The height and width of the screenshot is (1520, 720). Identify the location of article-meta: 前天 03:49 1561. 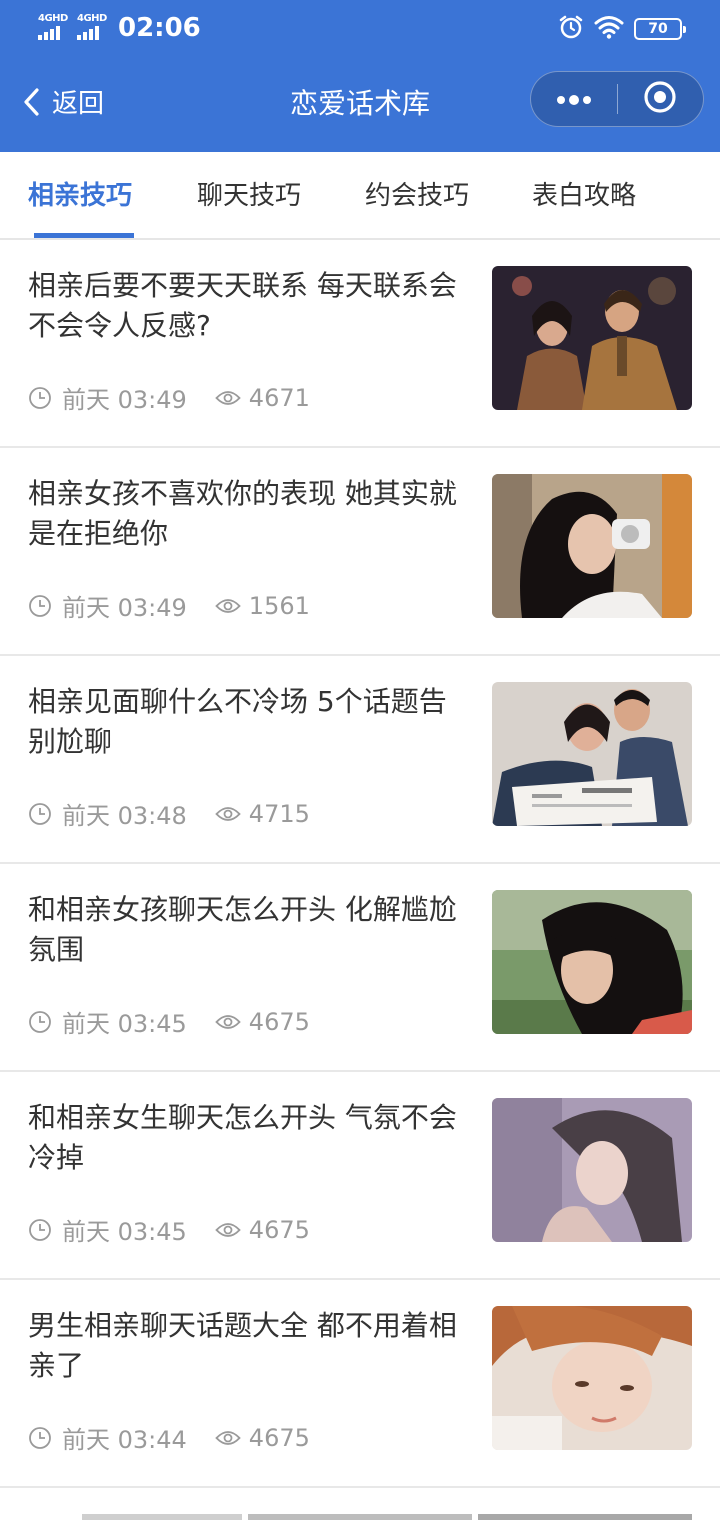
(169, 605).